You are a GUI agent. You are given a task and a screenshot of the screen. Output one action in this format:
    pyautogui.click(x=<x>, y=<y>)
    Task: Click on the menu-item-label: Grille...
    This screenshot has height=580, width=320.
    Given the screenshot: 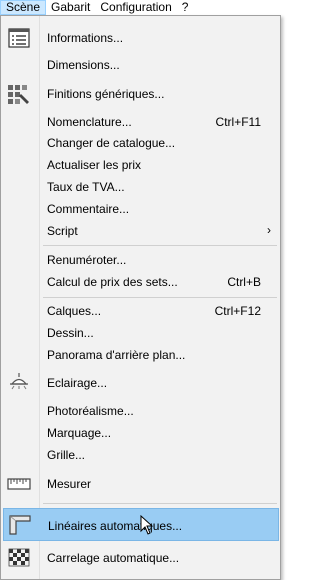 What is the action you would take?
    pyautogui.click(x=66, y=455)
    